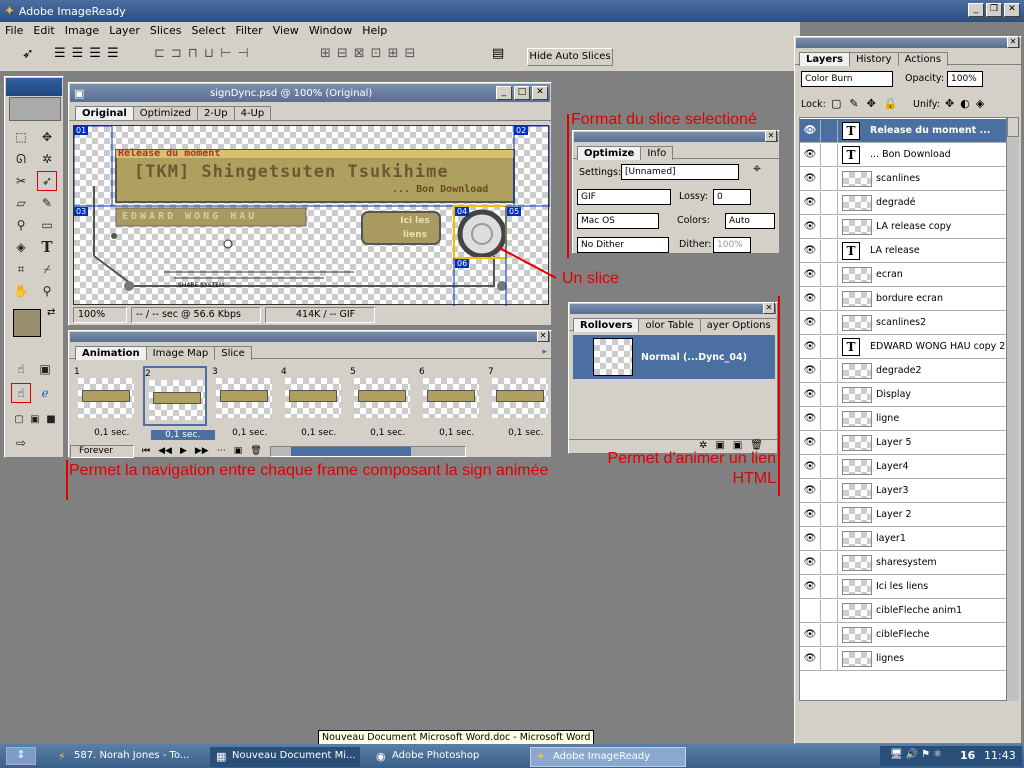 Image resolution: width=1024 pixels, height=768 pixels. Describe the element at coordinates (847, 79) in the screenshot. I see `blend-mode-select: Color Burn` at that location.